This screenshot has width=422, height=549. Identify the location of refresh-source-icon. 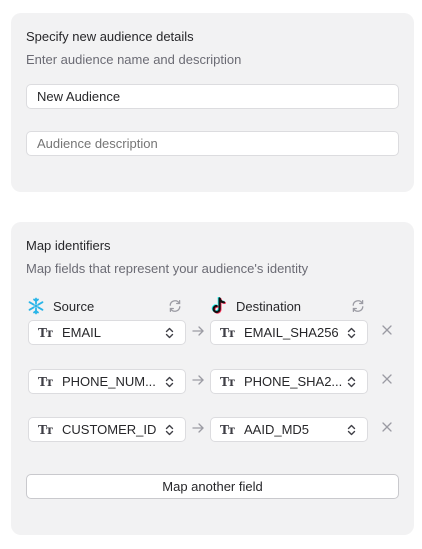
(175, 306).